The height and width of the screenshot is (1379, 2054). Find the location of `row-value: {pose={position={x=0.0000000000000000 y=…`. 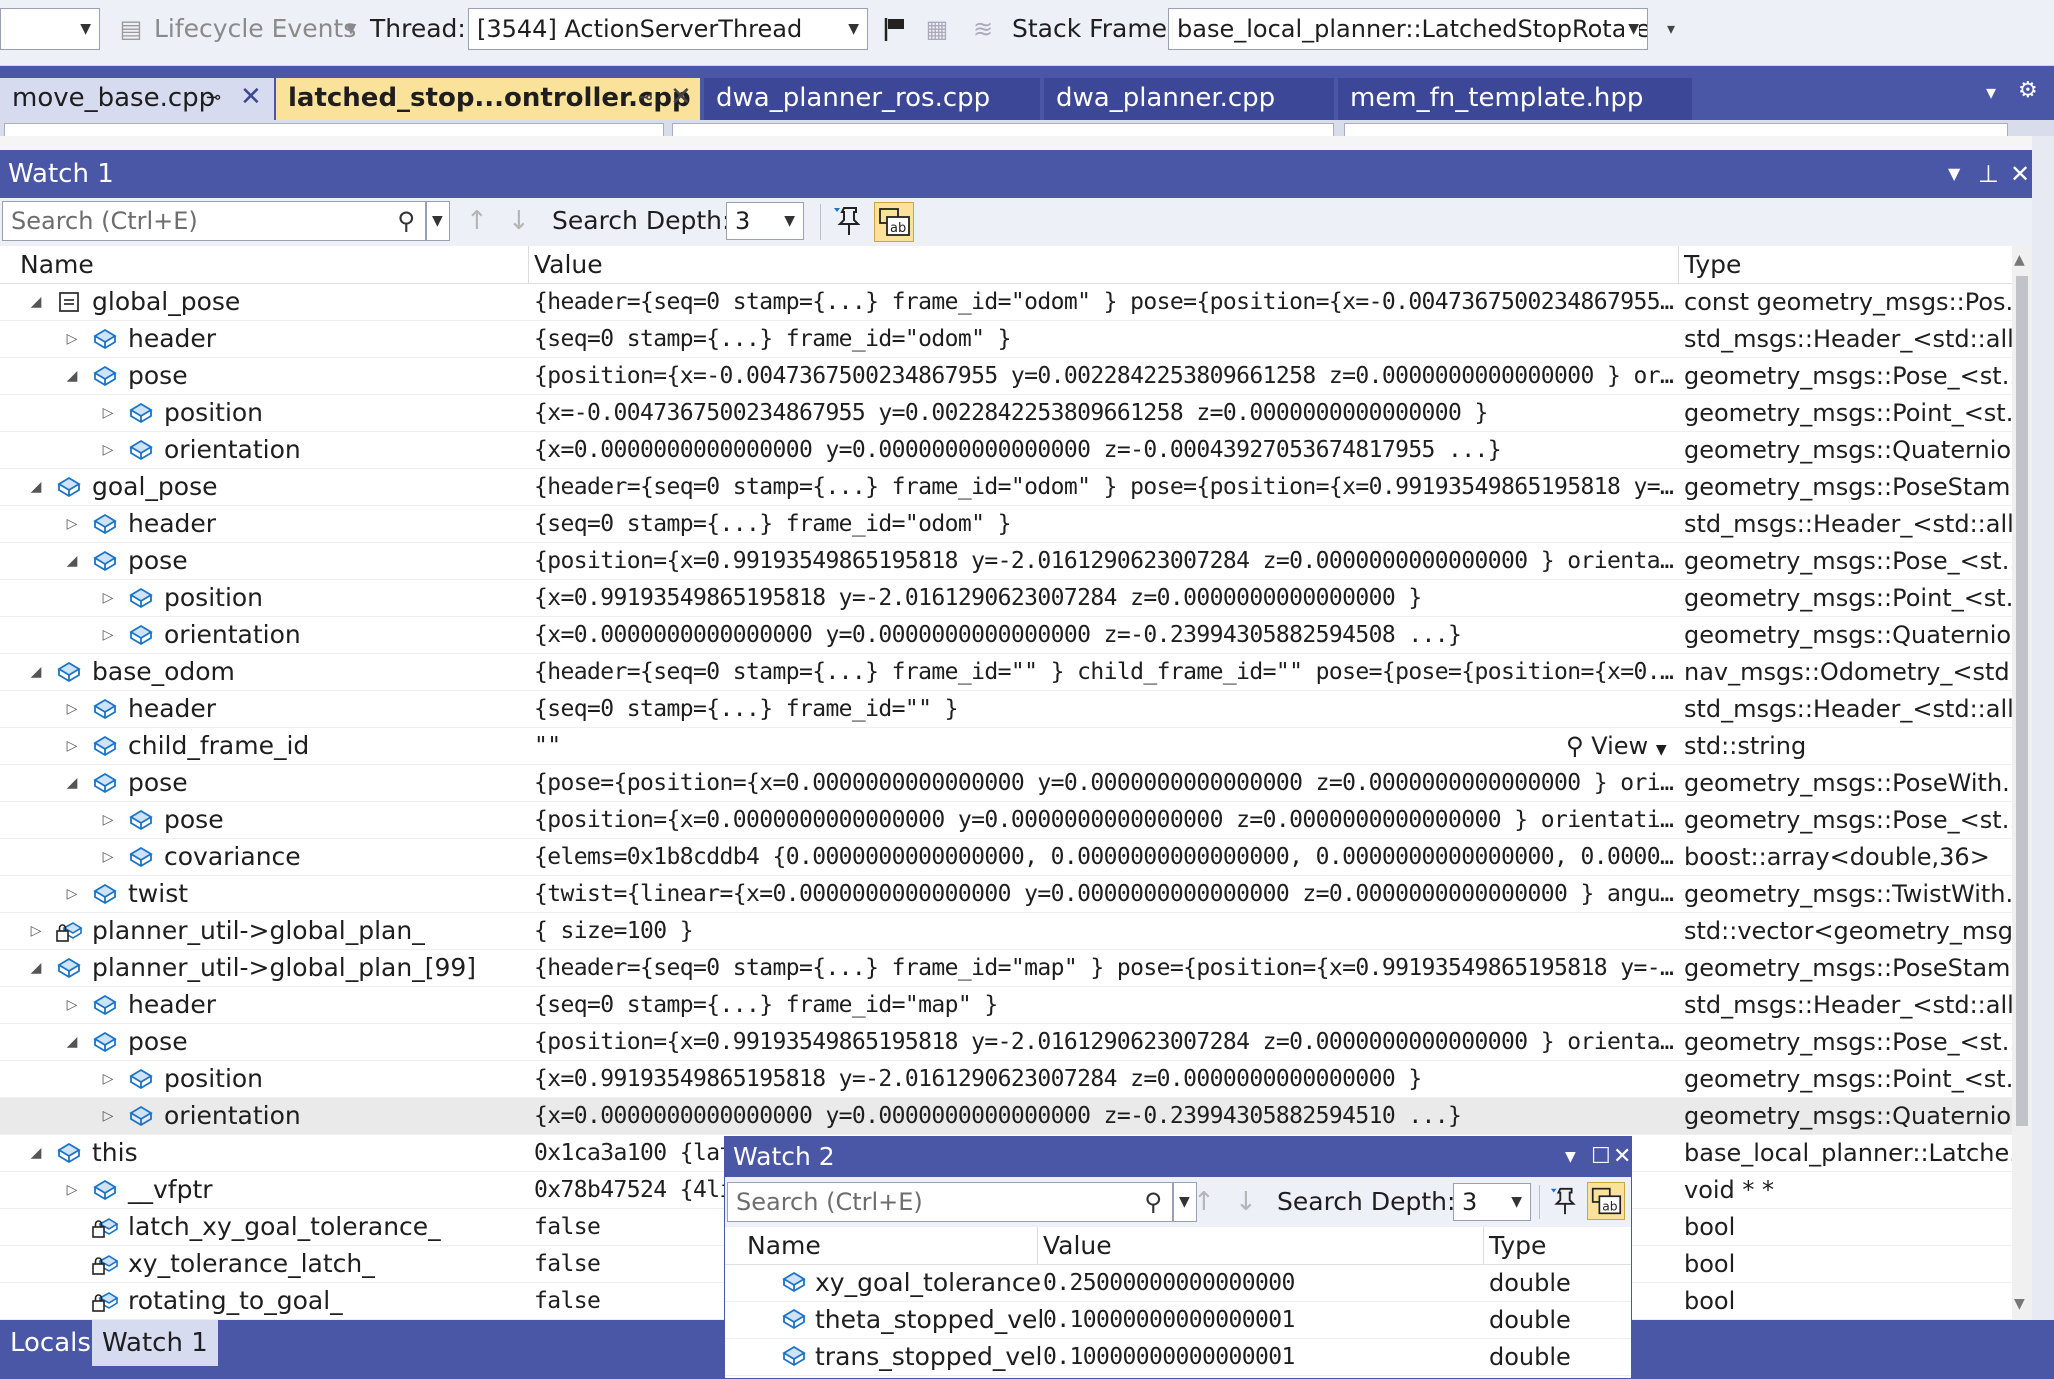

row-value: {pose={position={x=0.0000000000000000 y=… is located at coordinates (1104, 783).